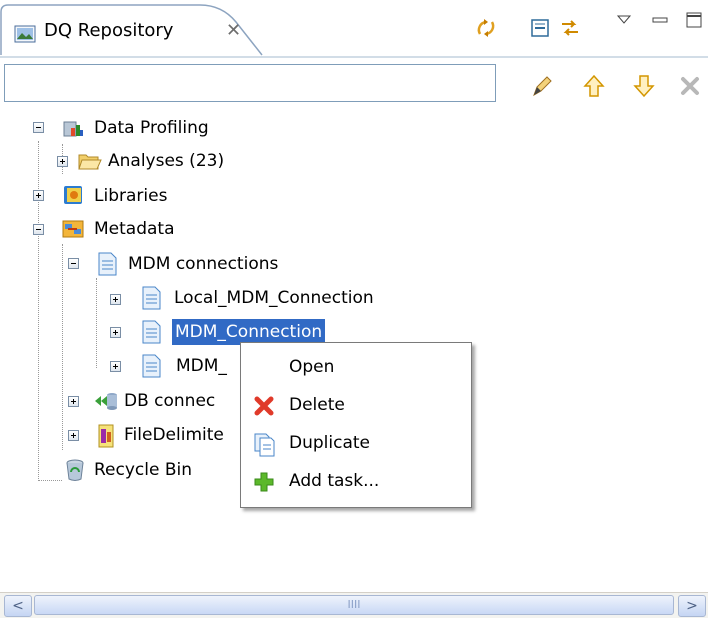  I want to click on maximize-icon, so click(694, 20).